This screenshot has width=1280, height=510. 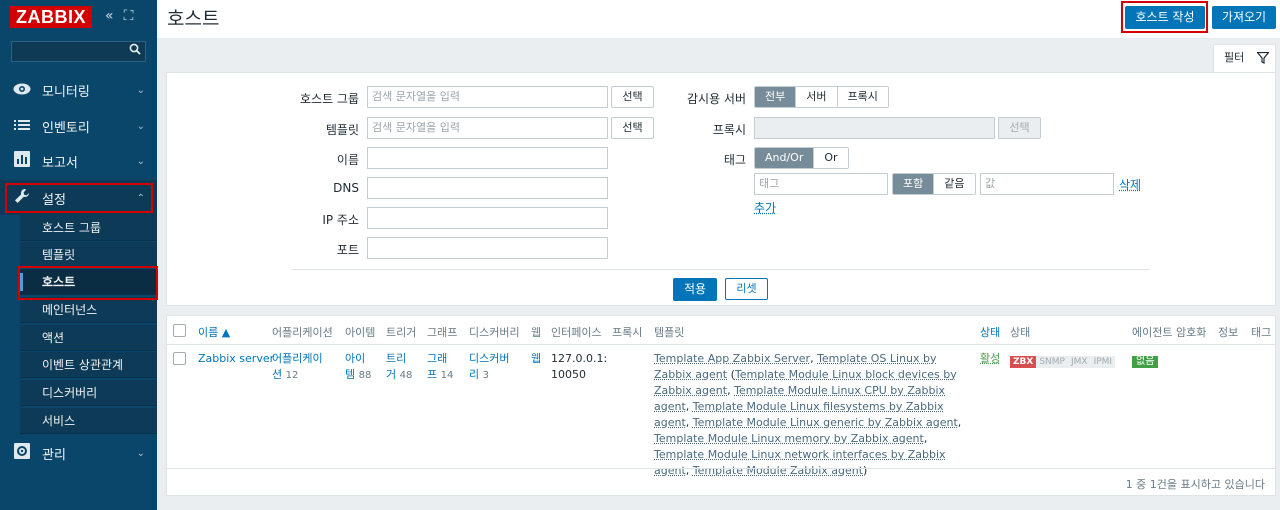 I want to click on discovery-text: 디스커버, so click(x=489, y=358).